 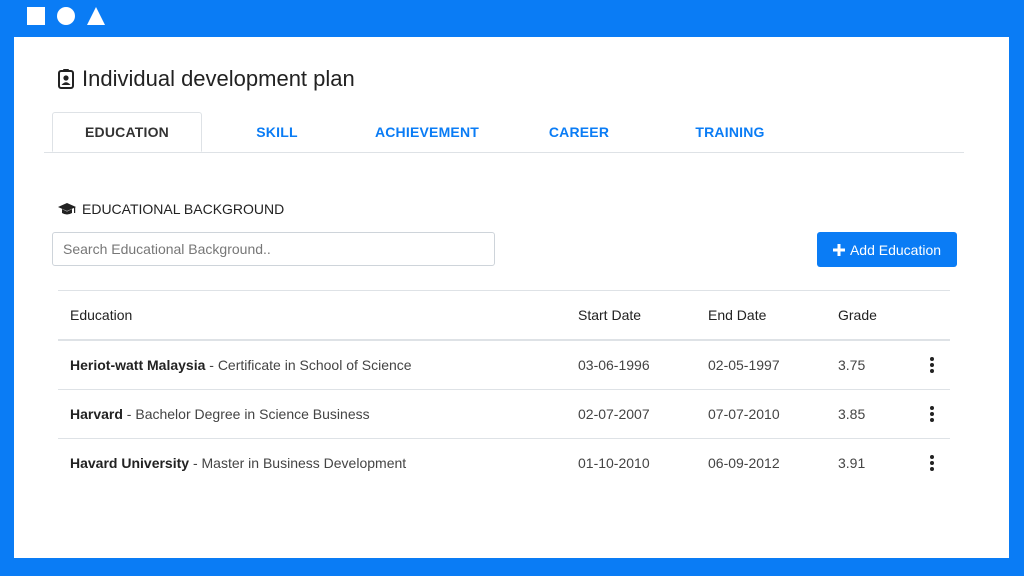 What do you see at coordinates (427, 132) in the screenshot?
I see `tab-achievement: ACHIEVEMENT` at bounding box center [427, 132].